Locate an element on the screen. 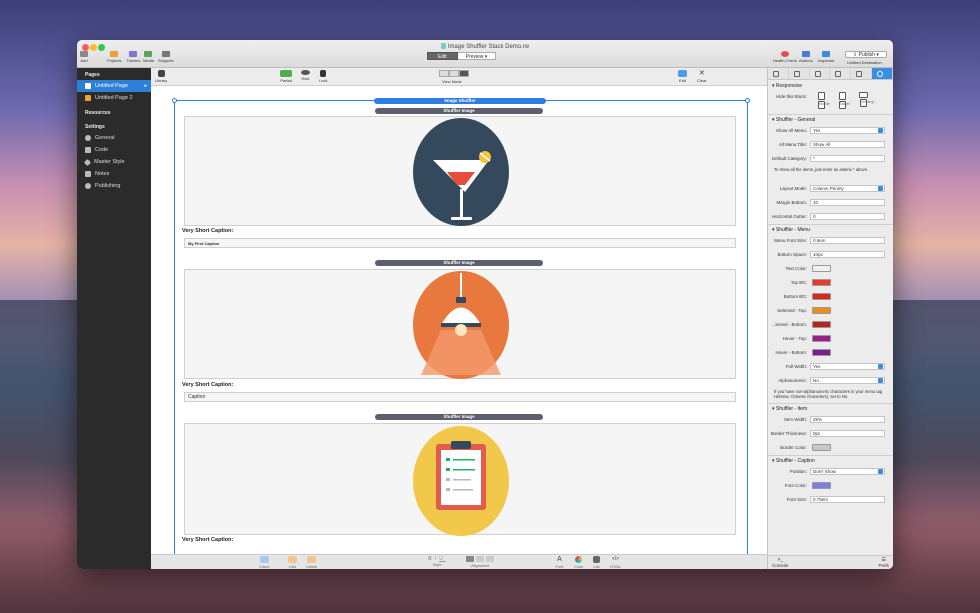 This screenshot has height=613, width=980. font-button: A Font is located at coordinates (559, 562).